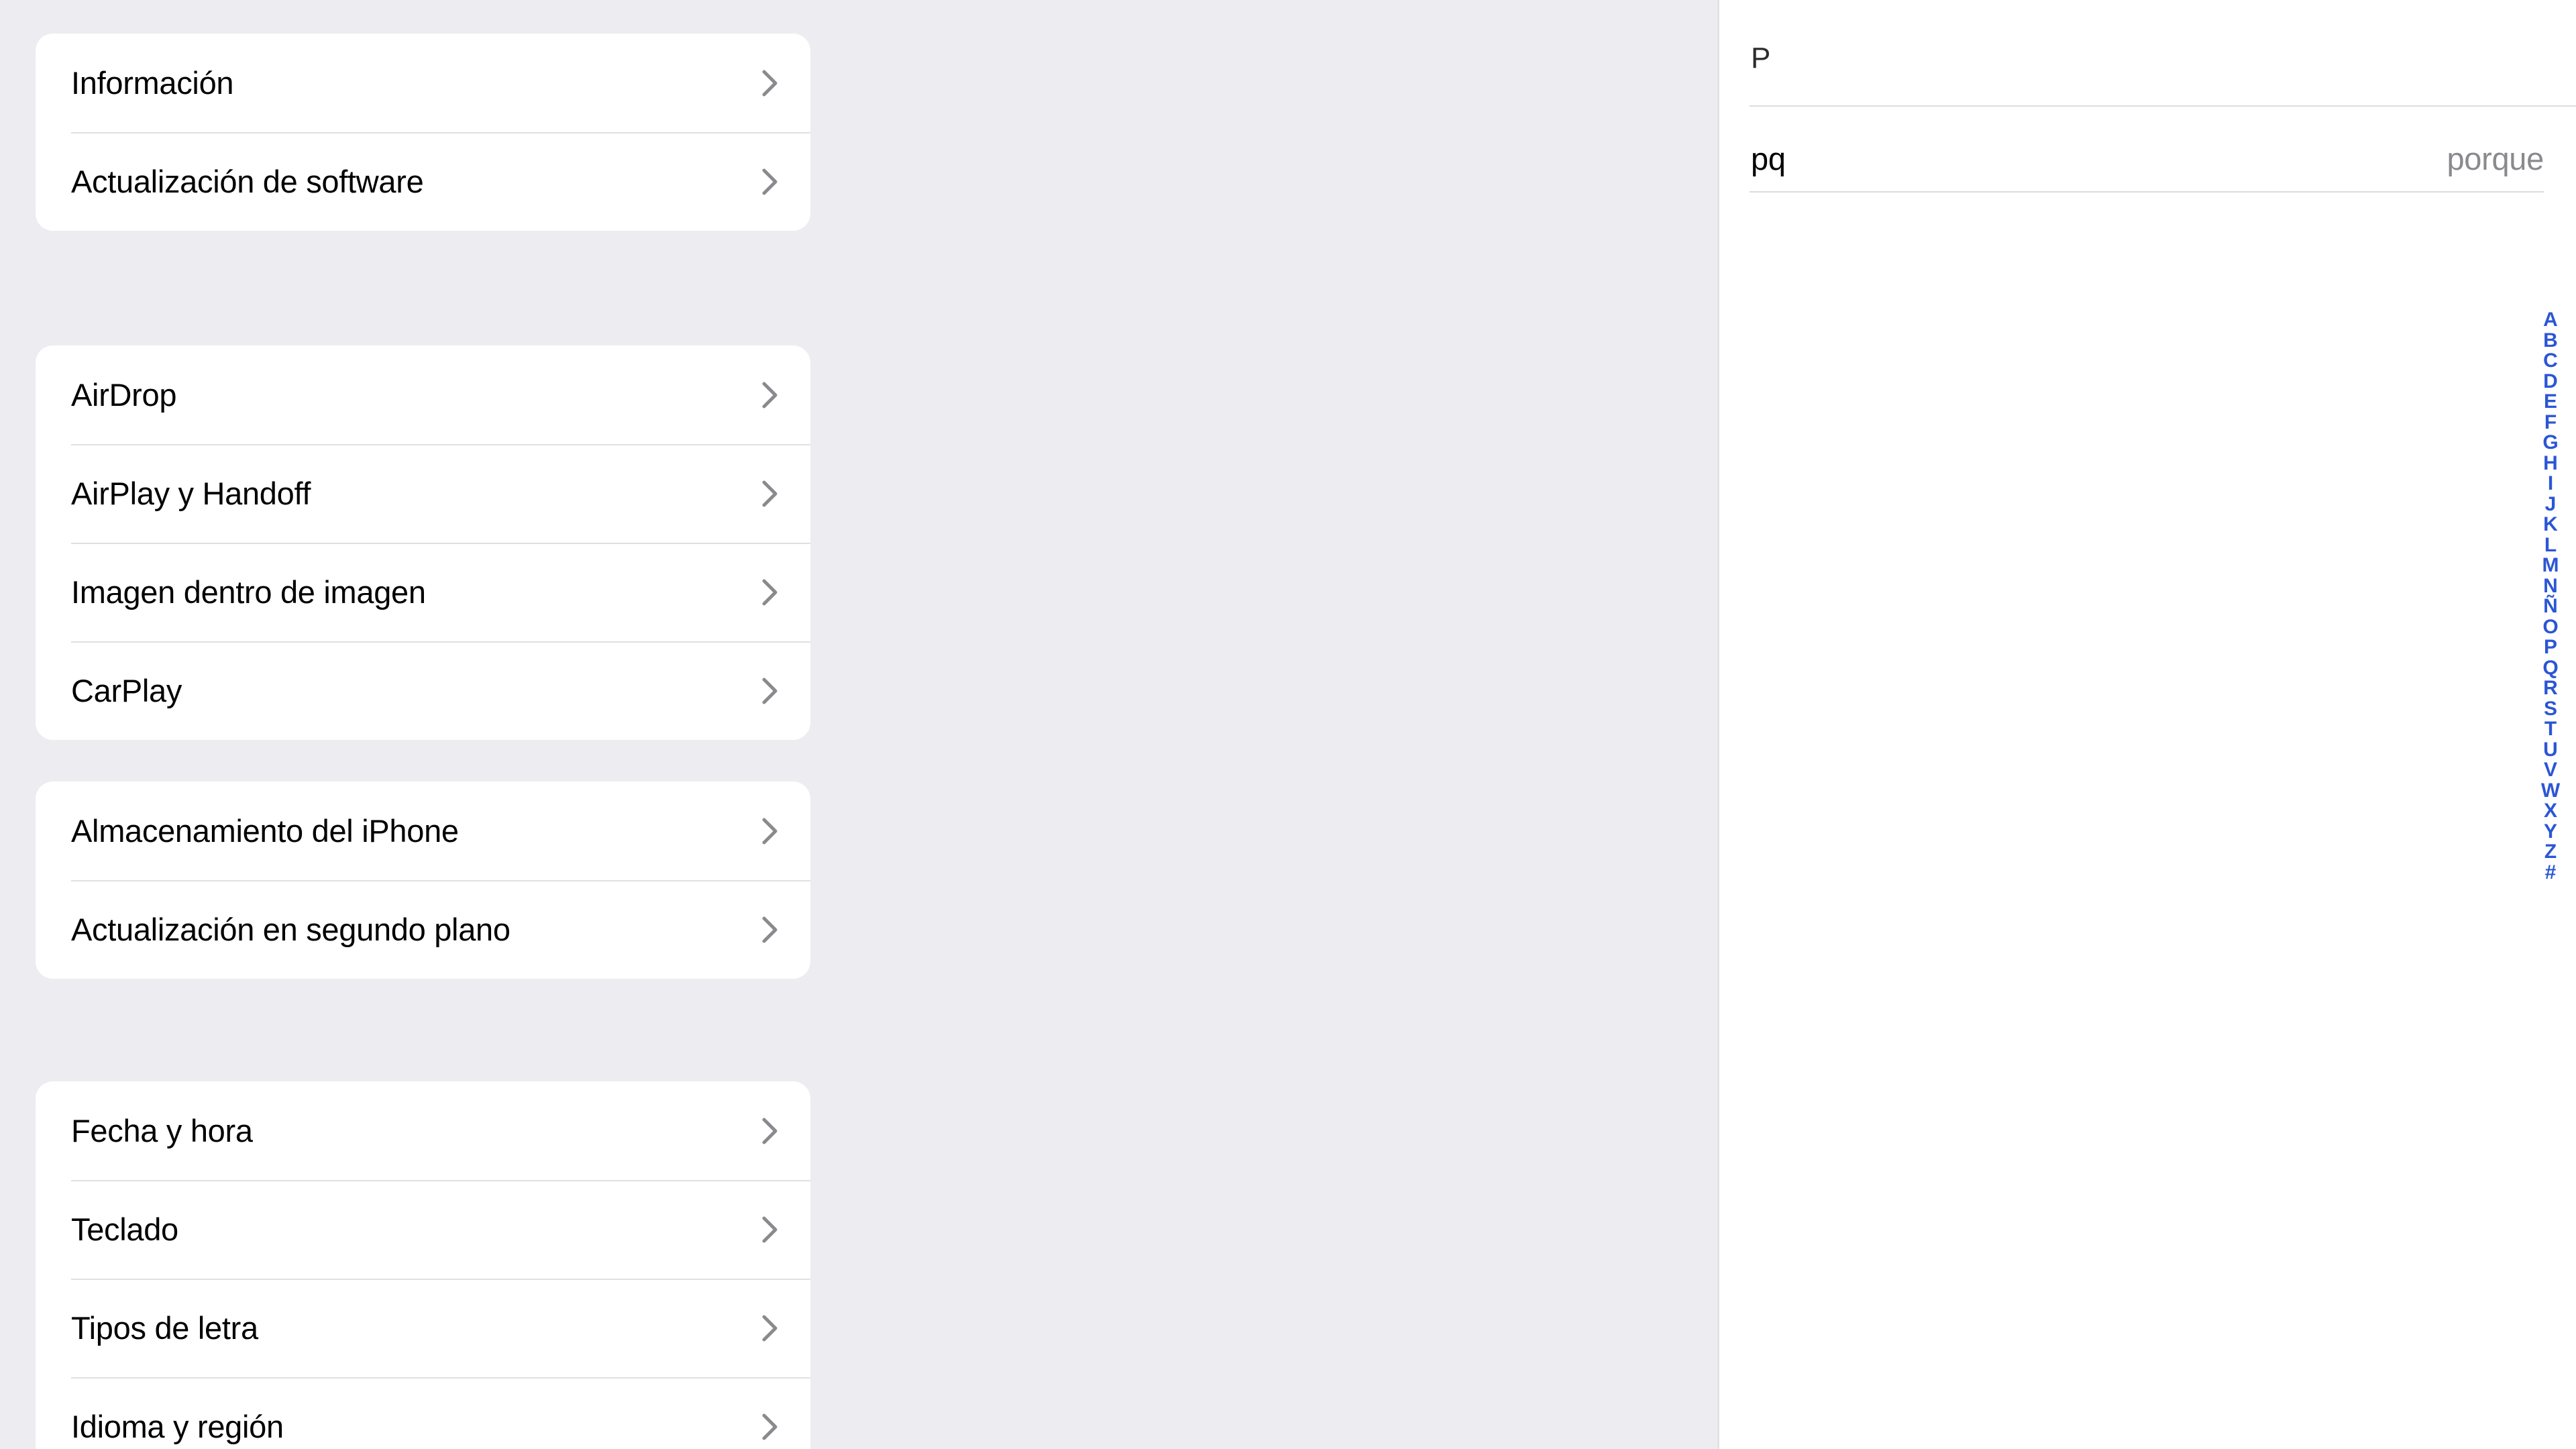  What do you see at coordinates (2550, 422) in the screenshot?
I see `index-letter: F` at bounding box center [2550, 422].